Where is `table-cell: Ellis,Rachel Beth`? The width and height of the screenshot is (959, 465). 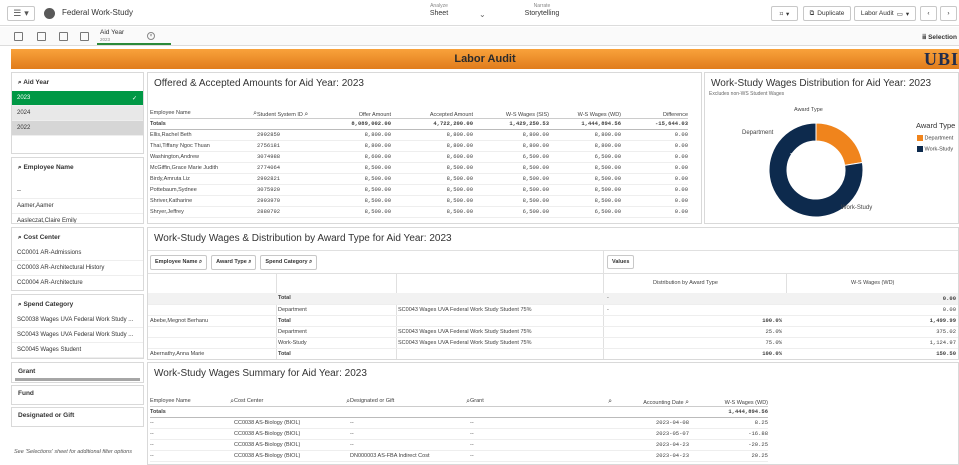
table-cell: Ellis,Rachel Beth is located at coordinates (171, 134).